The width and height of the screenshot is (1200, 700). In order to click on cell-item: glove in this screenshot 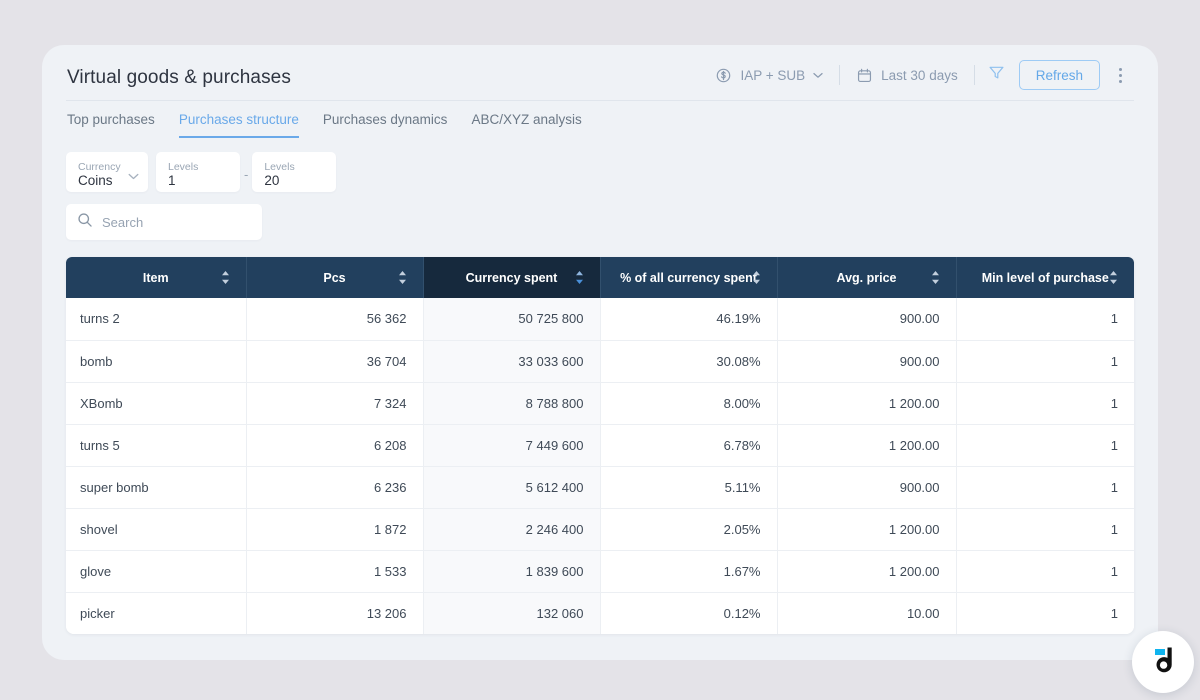, I will do `click(156, 571)`.